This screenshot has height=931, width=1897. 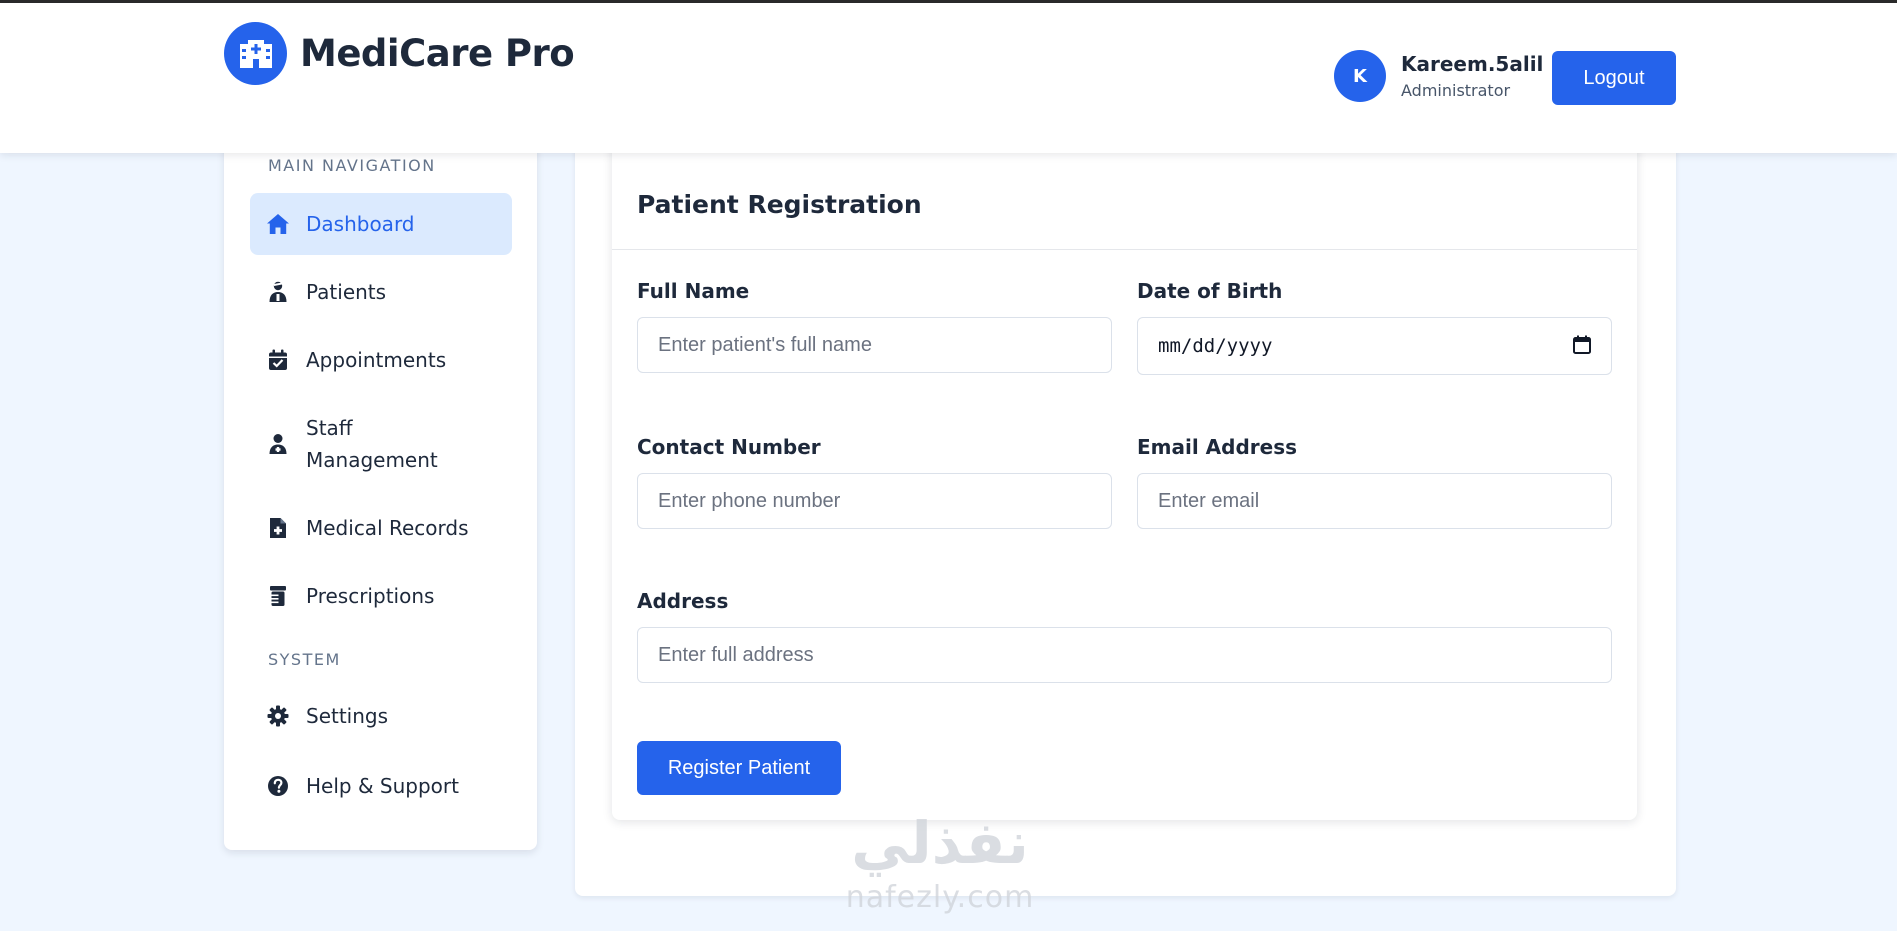 I want to click on sidebar-item-appointments: Appointments, so click(x=381, y=360).